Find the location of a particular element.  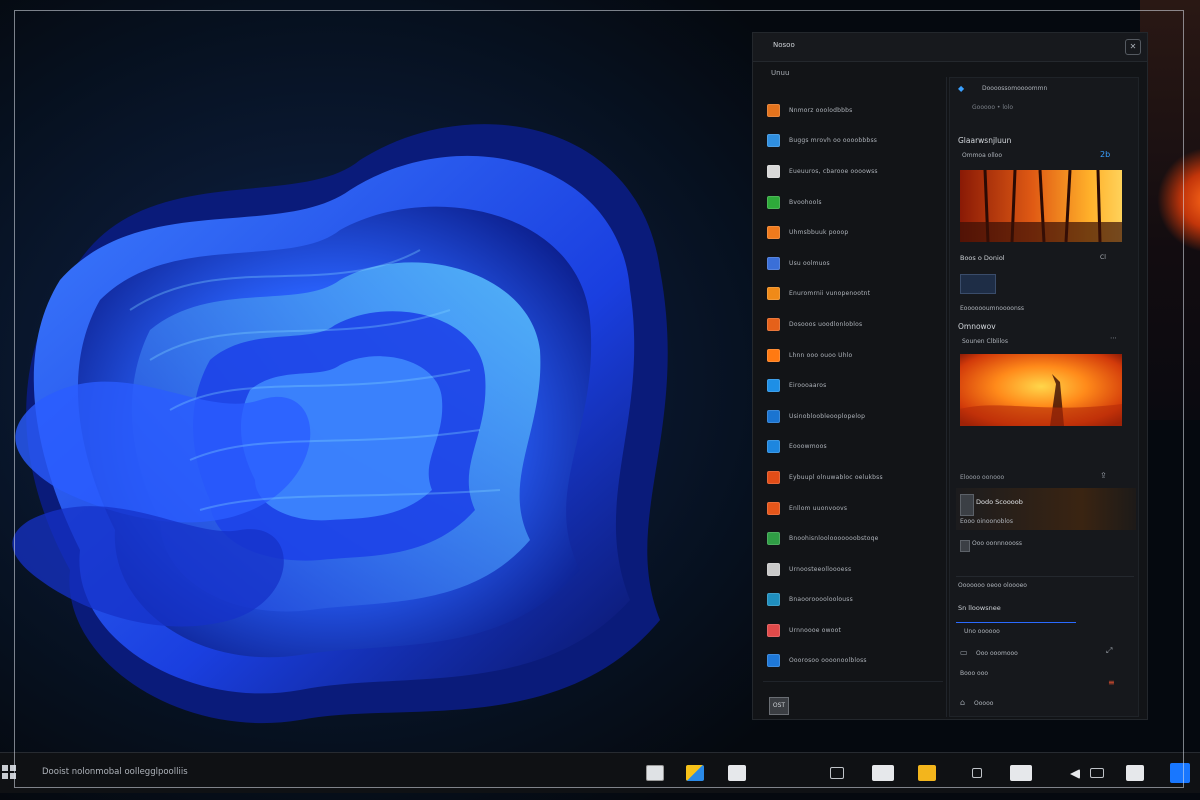

app-list-item: Eybuupl olnuwabloc oelukbss is located at coordinates (855, 477).